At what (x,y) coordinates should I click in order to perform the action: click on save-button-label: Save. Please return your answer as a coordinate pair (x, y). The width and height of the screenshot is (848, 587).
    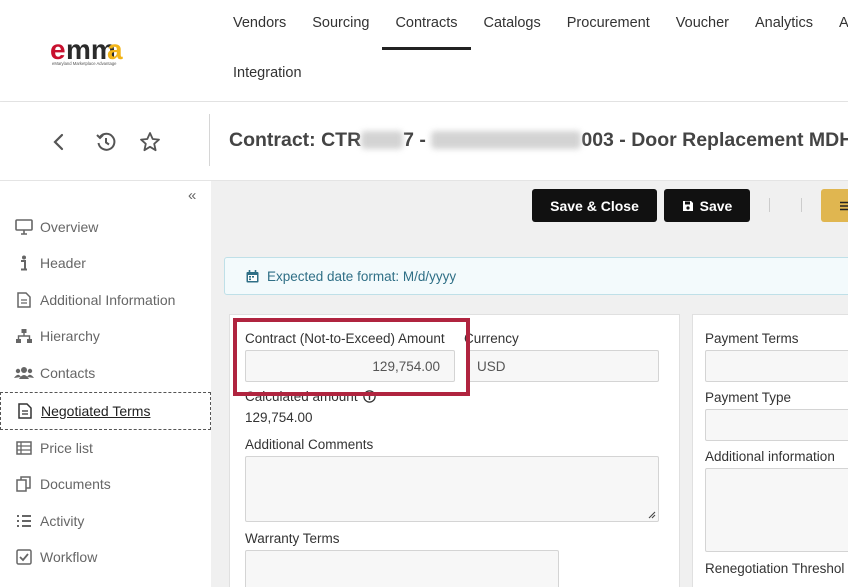
    Looking at the image, I should click on (716, 205).